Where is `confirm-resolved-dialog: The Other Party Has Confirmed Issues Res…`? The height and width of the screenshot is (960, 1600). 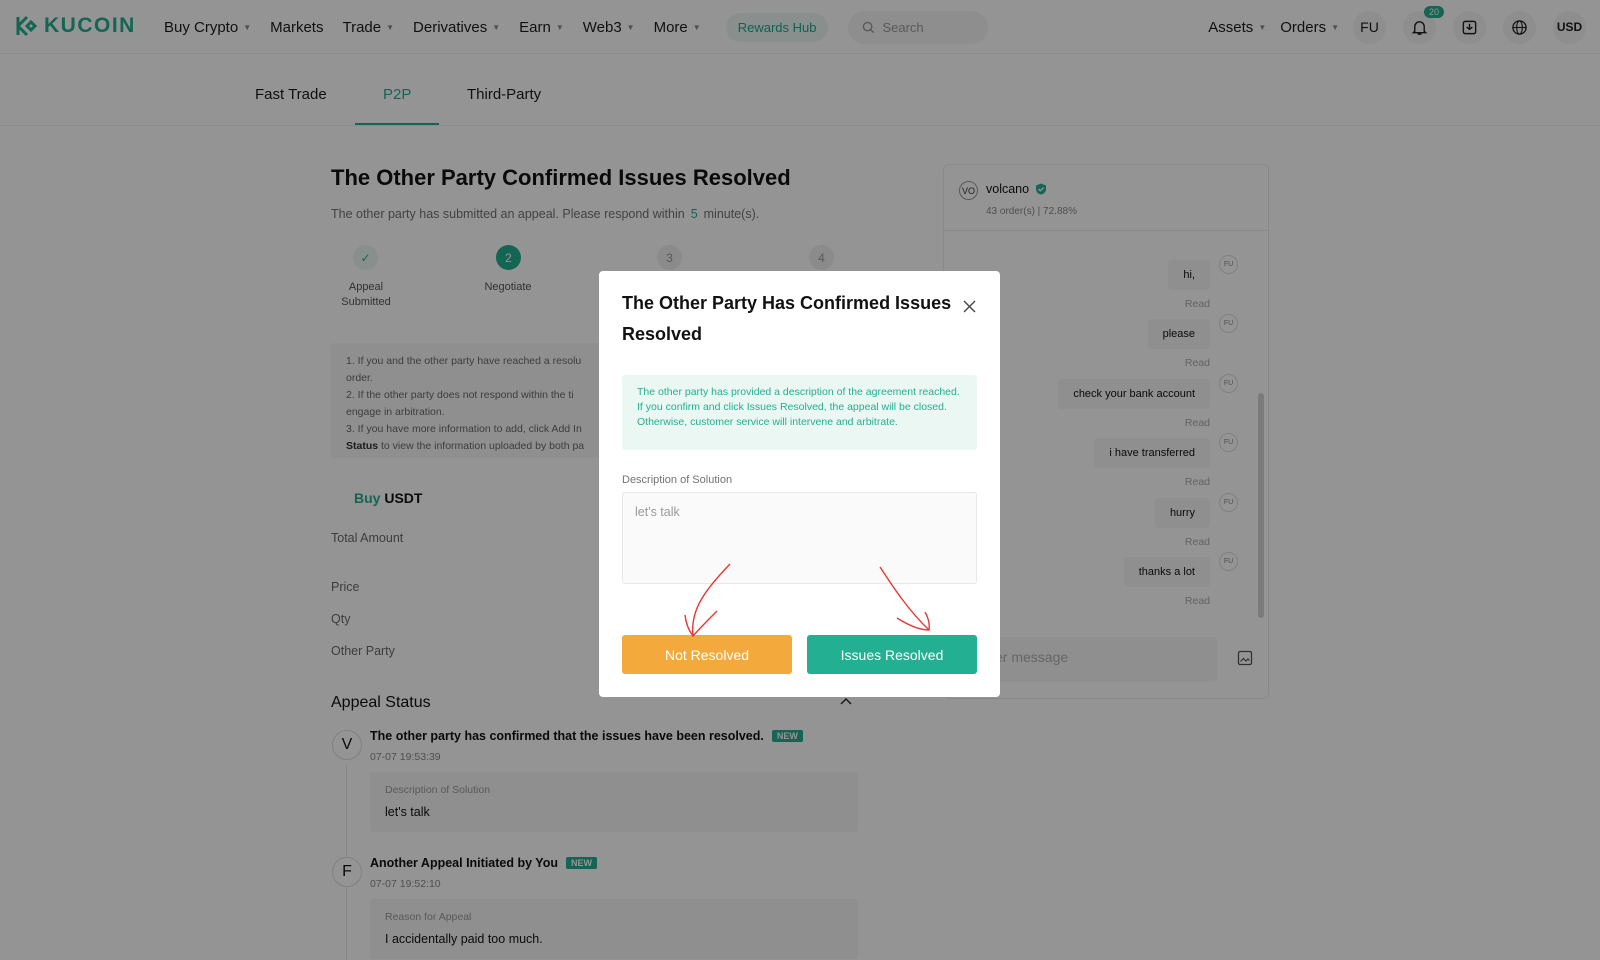
confirm-resolved-dialog: The Other Party Has Confirmed Issues Res… is located at coordinates (799, 484).